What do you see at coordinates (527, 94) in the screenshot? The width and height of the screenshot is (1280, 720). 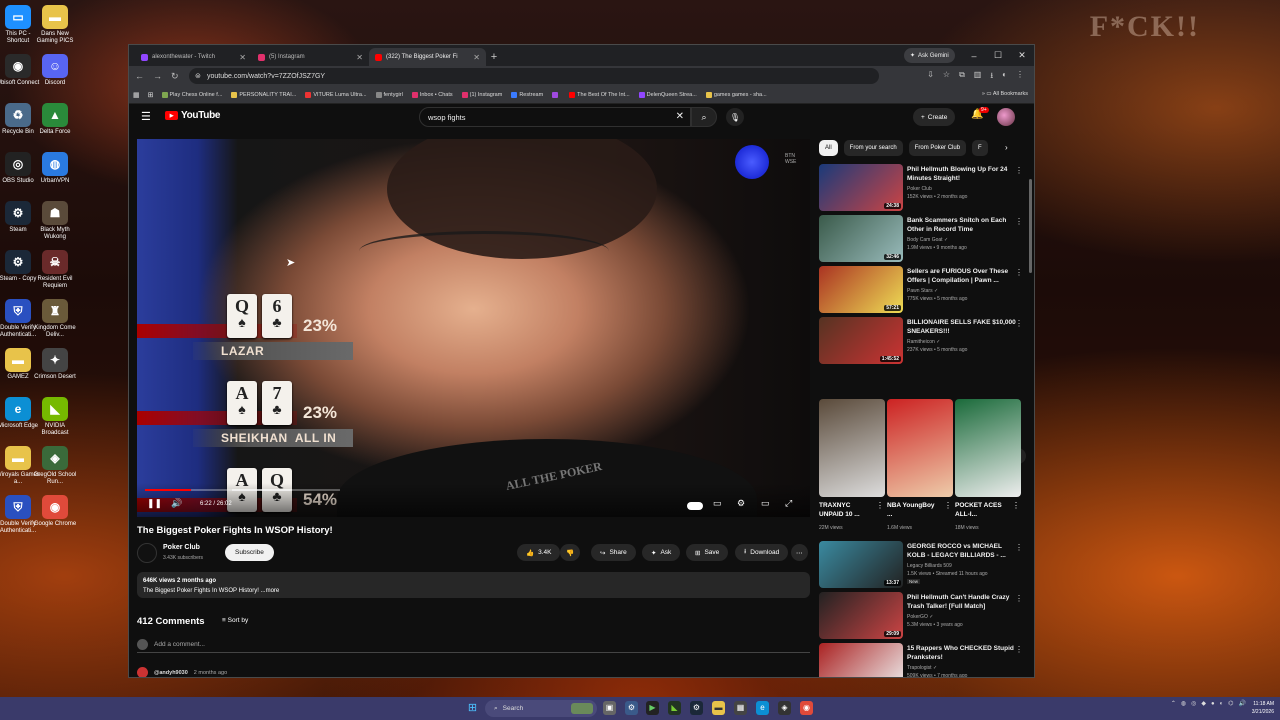 I see `bookmark-item: Restream` at bounding box center [527, 94].